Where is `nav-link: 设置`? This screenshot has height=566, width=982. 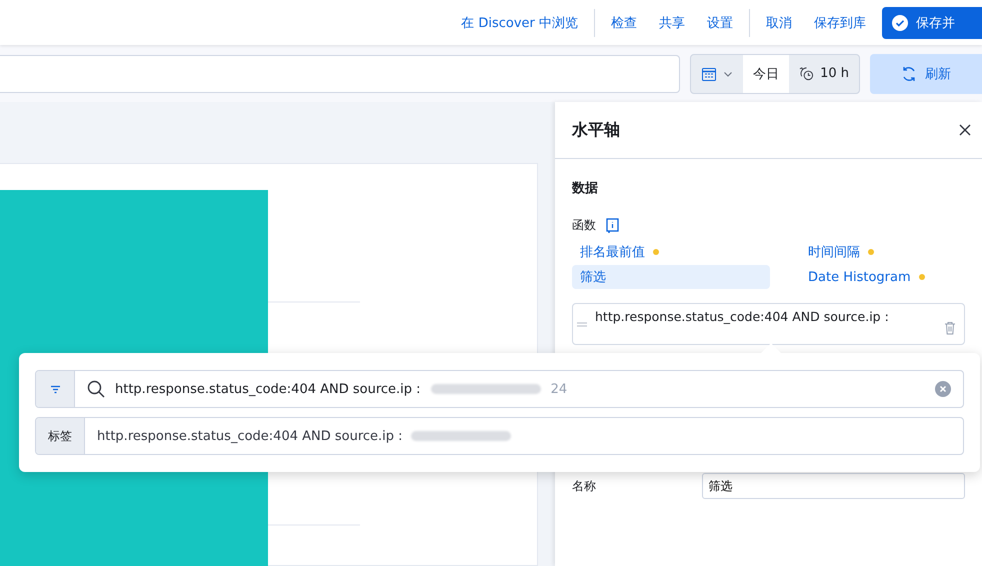
nav-link: 设置 is located at coordinates (720, 23).